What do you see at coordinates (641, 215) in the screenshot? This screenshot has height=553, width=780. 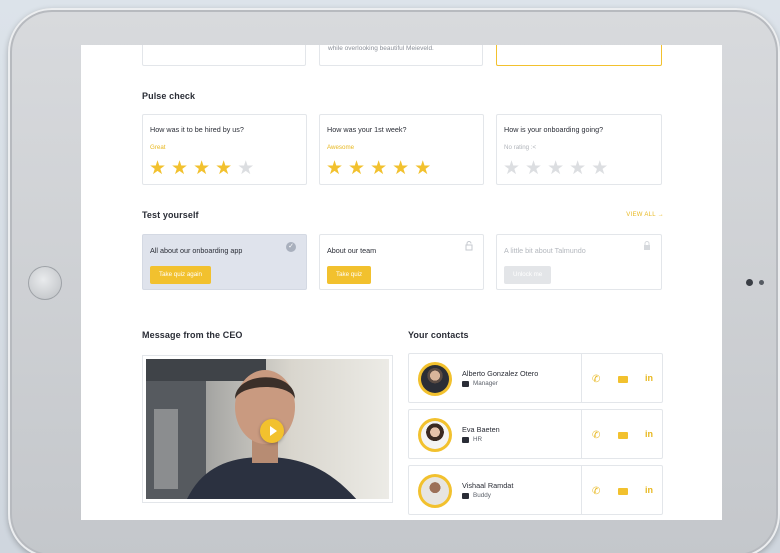 I see `view-all-label: VIEW ALL` at bounding box center [641, 215].